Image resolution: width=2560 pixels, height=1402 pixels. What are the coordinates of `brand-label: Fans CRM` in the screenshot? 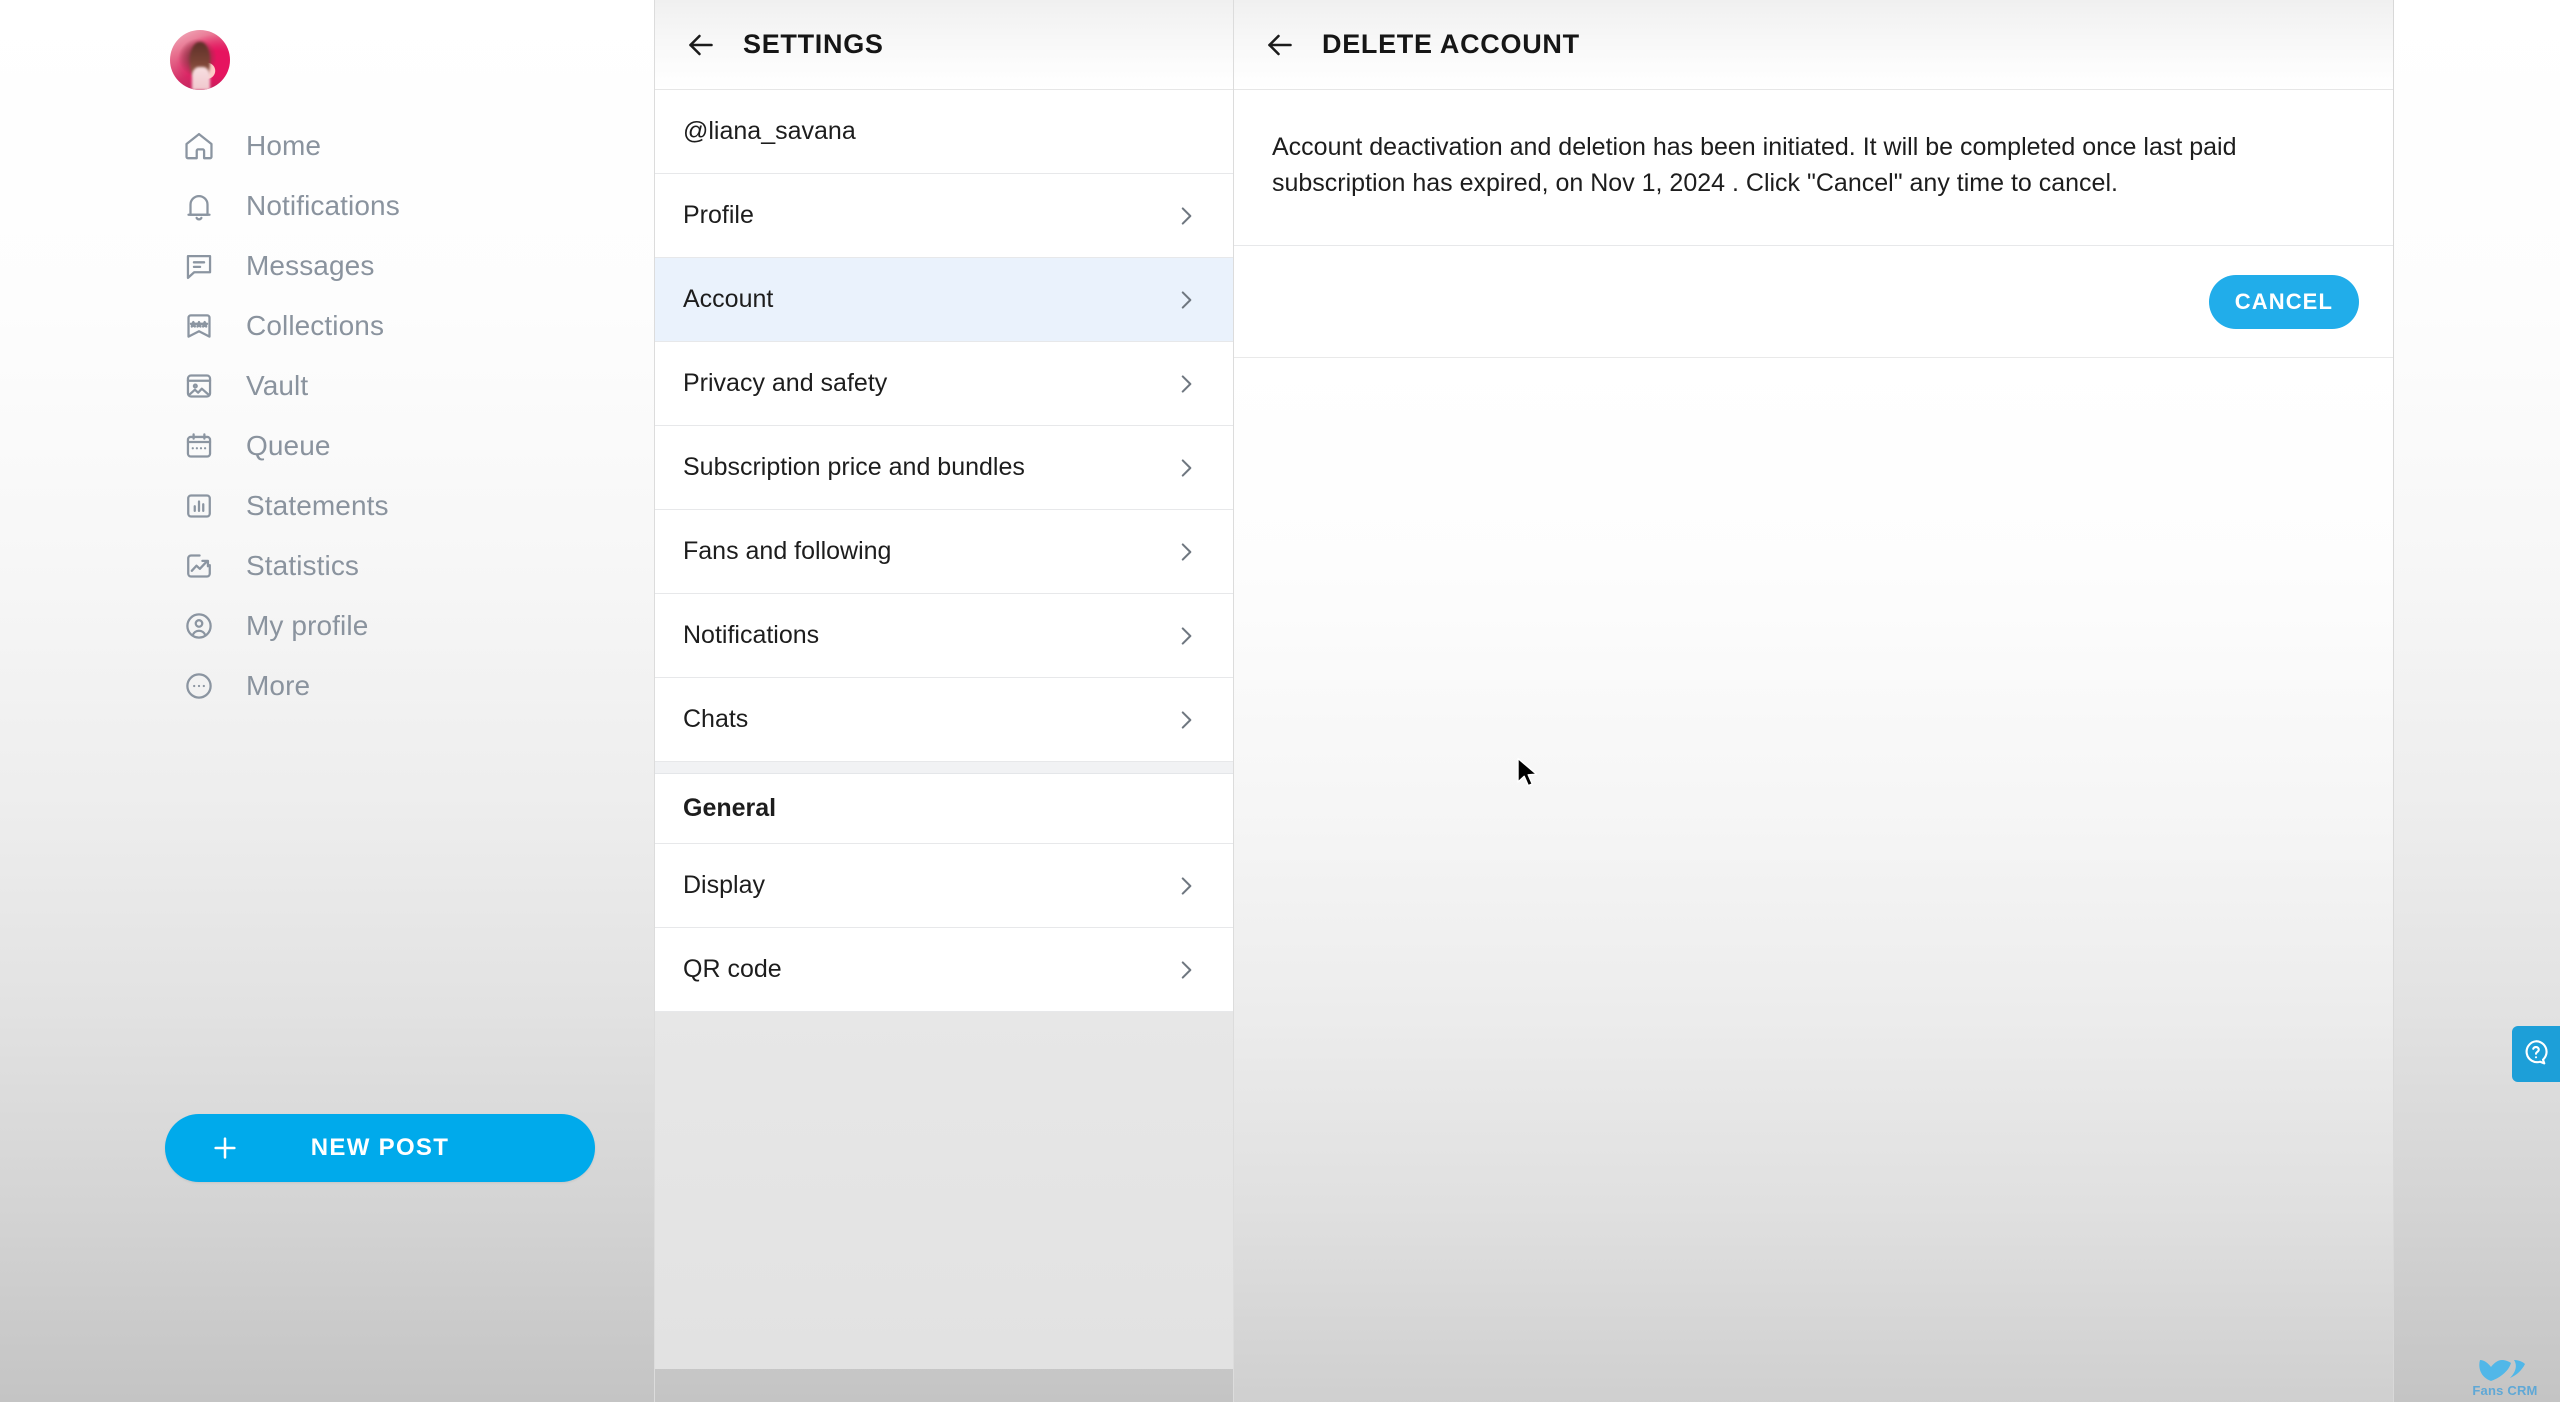 It's located at (2505, 1390).